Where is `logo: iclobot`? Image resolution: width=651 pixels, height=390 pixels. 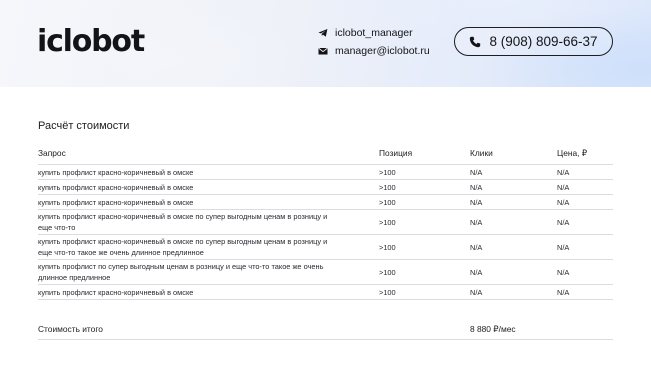 logo: iclobot is located at coordinates (91, 42).